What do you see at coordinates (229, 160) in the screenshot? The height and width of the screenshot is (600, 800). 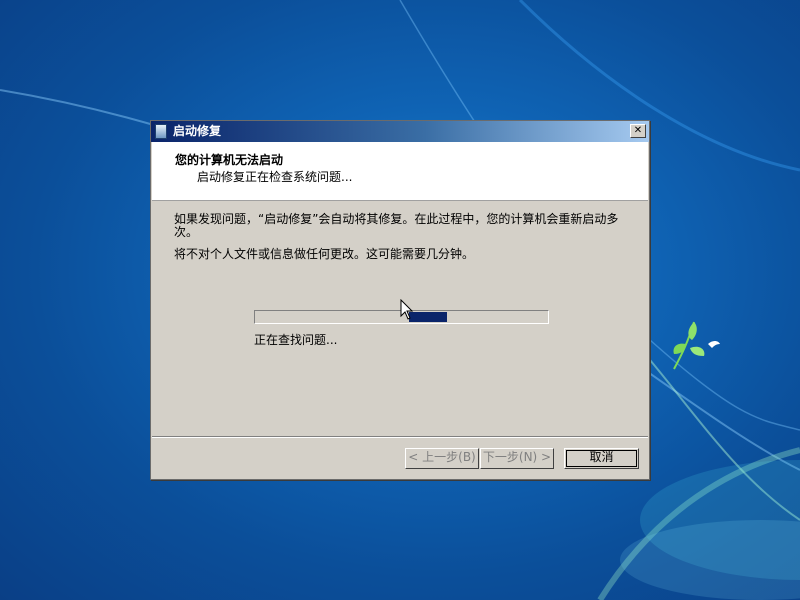 I see `header-title: 您的计算机无法启动` at bounding box center [229, 160].